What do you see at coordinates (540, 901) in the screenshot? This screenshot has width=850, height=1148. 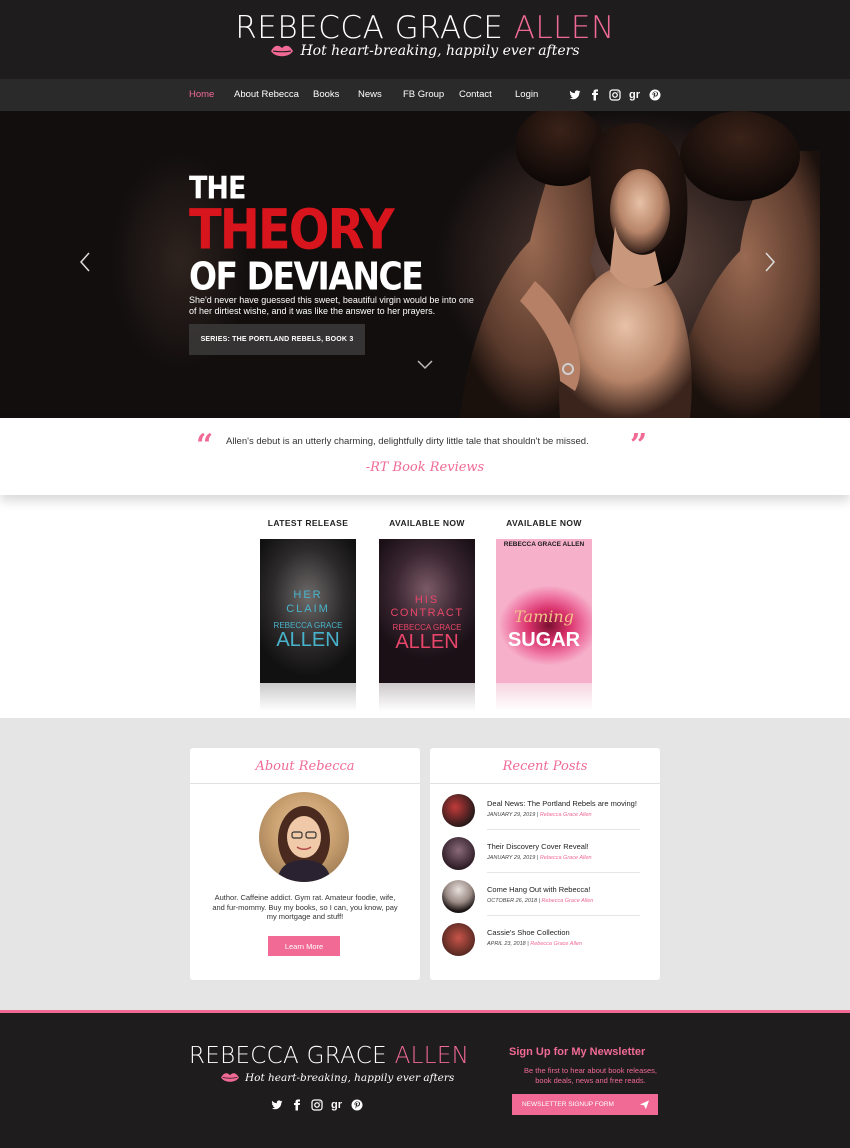 I see `post-meta: OCTOBER 26, 2018 | Rebecca Grace Allen` at bounding box center [540, 901].